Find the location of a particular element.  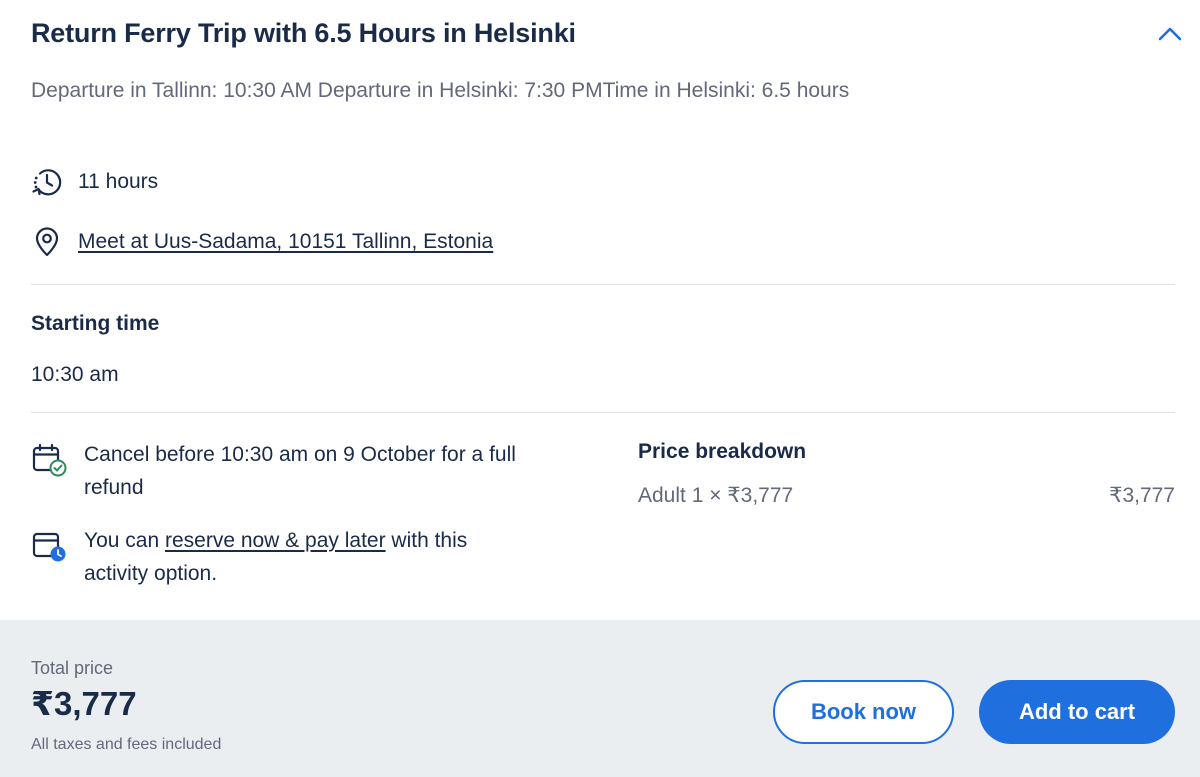

price-line-amount: ₹3,777 is located at coordinates (1142, 495).